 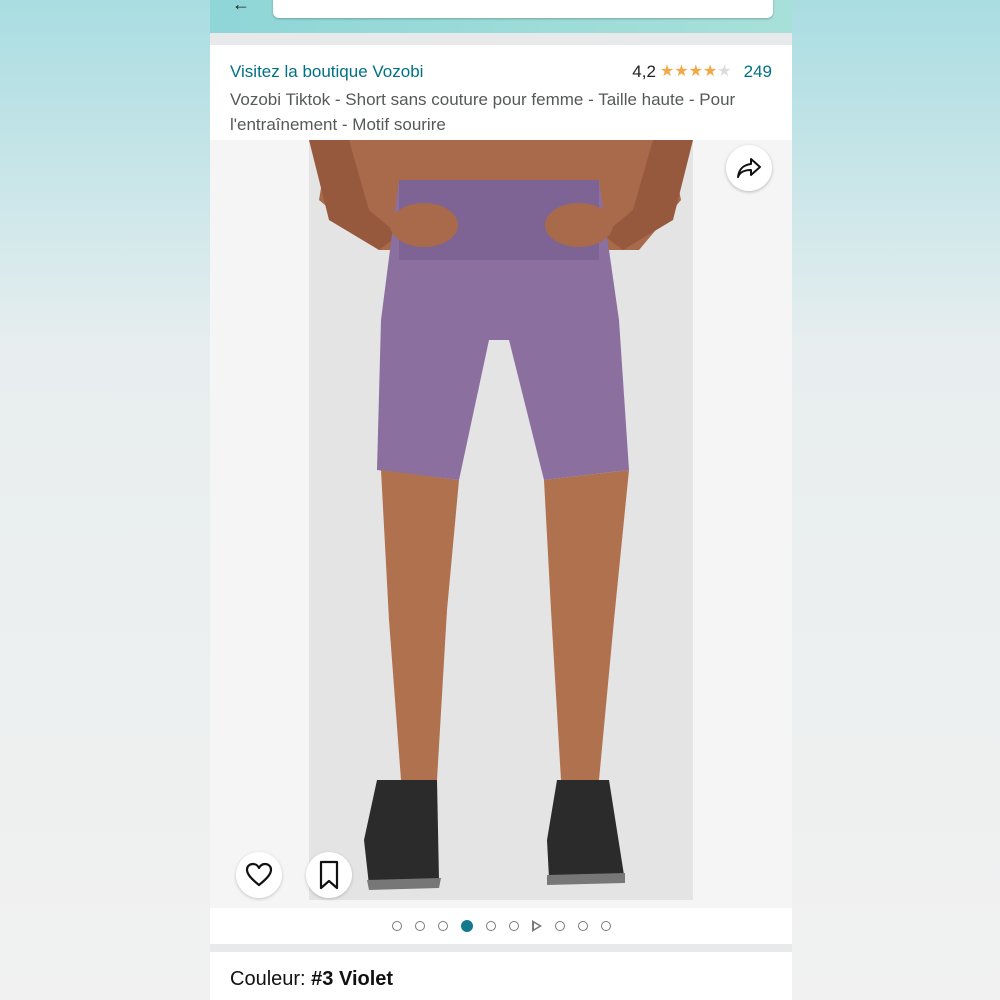 I want to click on favorite-button, so click(x=259, y=875).